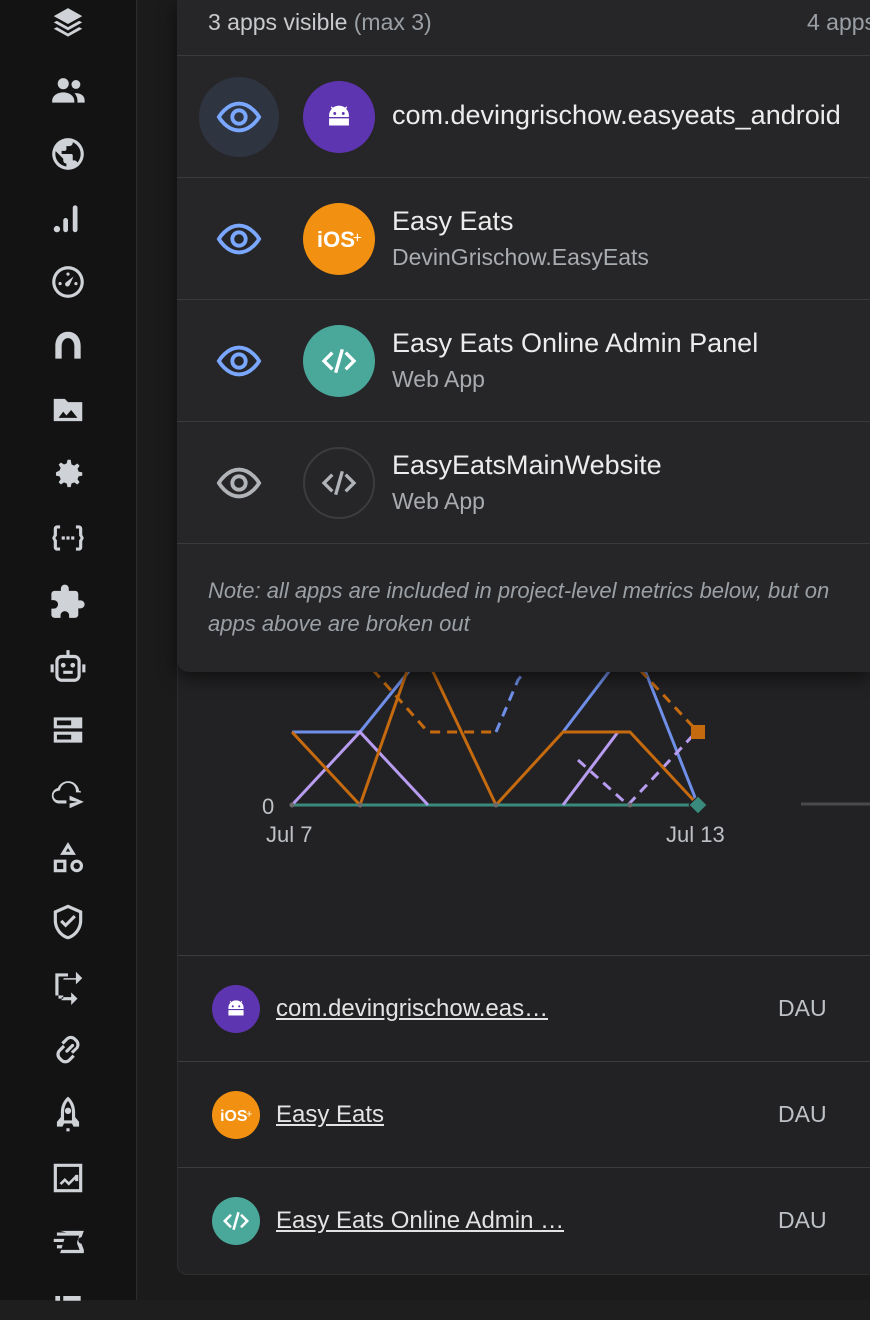  I want to click on app-title: com.devingrischow.easyeats_android, so click(616, 115).